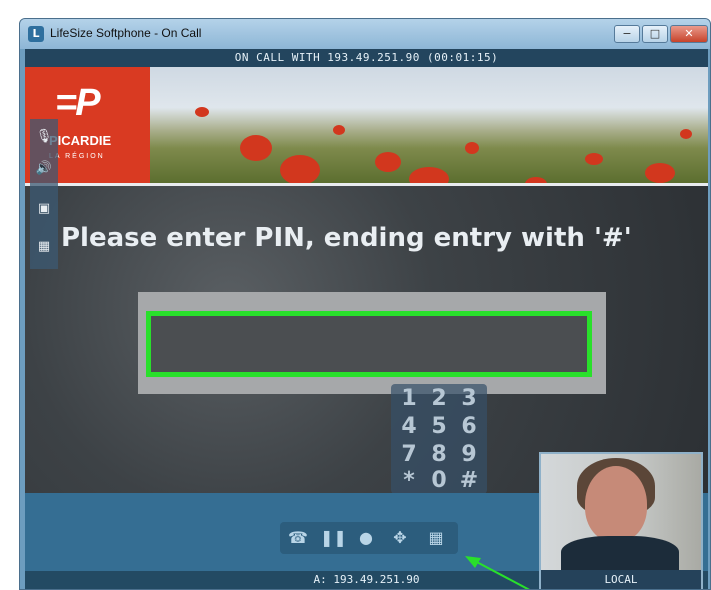 The width and height of the screenshot is (711, 590). I want to click on call-status-bar: ON CALL WITH 193.49.251.90 (00:01:15), so click(366, 58).